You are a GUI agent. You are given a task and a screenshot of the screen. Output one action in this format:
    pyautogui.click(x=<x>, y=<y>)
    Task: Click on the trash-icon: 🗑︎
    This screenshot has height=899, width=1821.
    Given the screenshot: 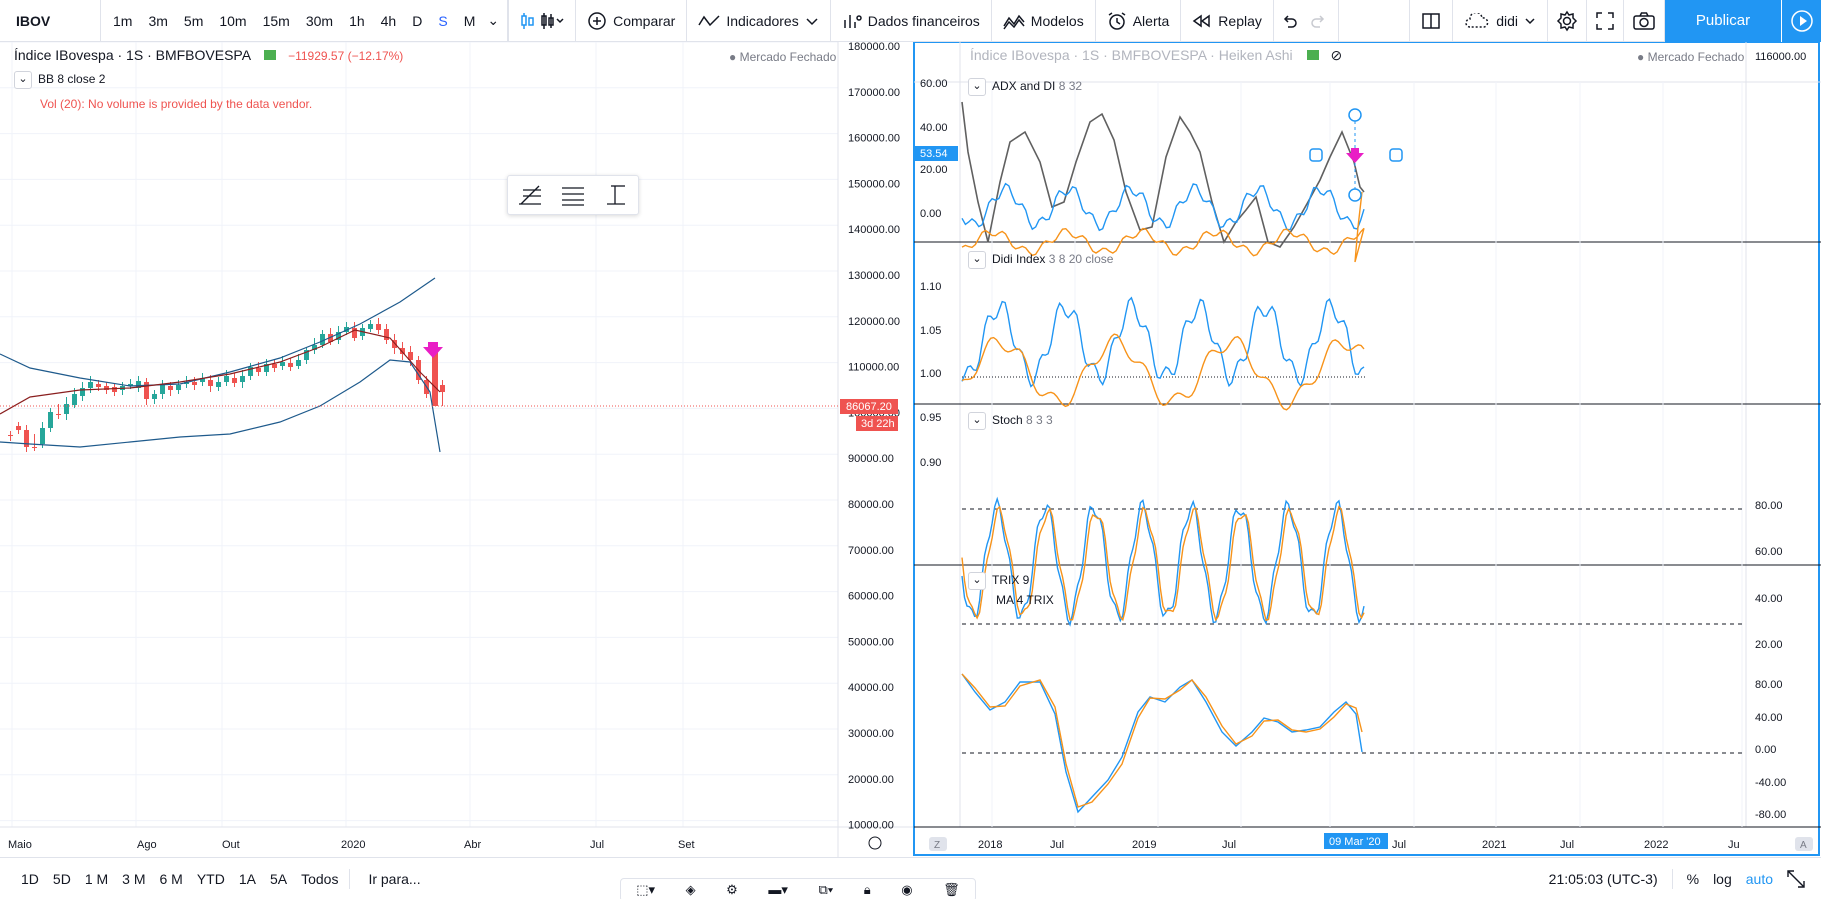 What is the action you would take?
    pyautogui.click(x=951, y=890)
    